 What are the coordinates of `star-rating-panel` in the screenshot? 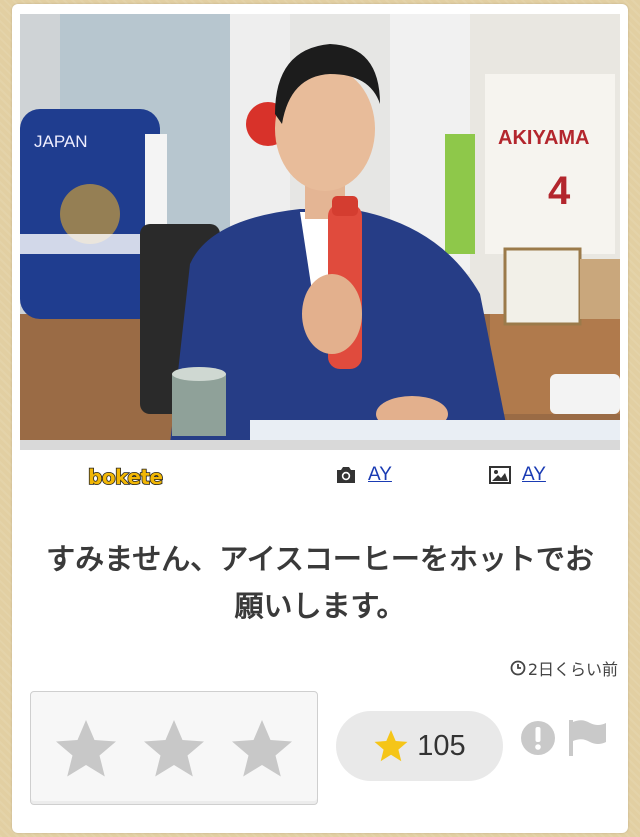 It's located at (174, 748).